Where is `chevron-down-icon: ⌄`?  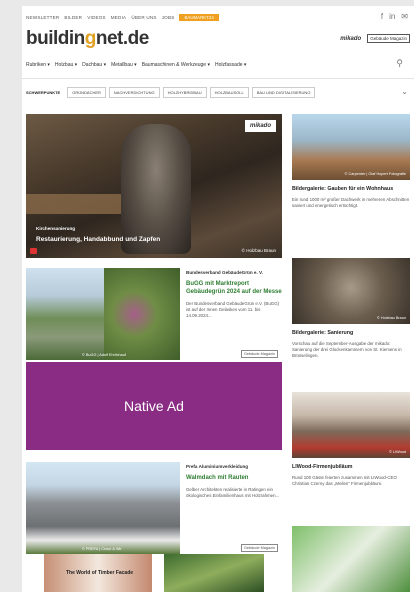
chevron-down-icon: ⌄ is located at coordinates (404, 91).